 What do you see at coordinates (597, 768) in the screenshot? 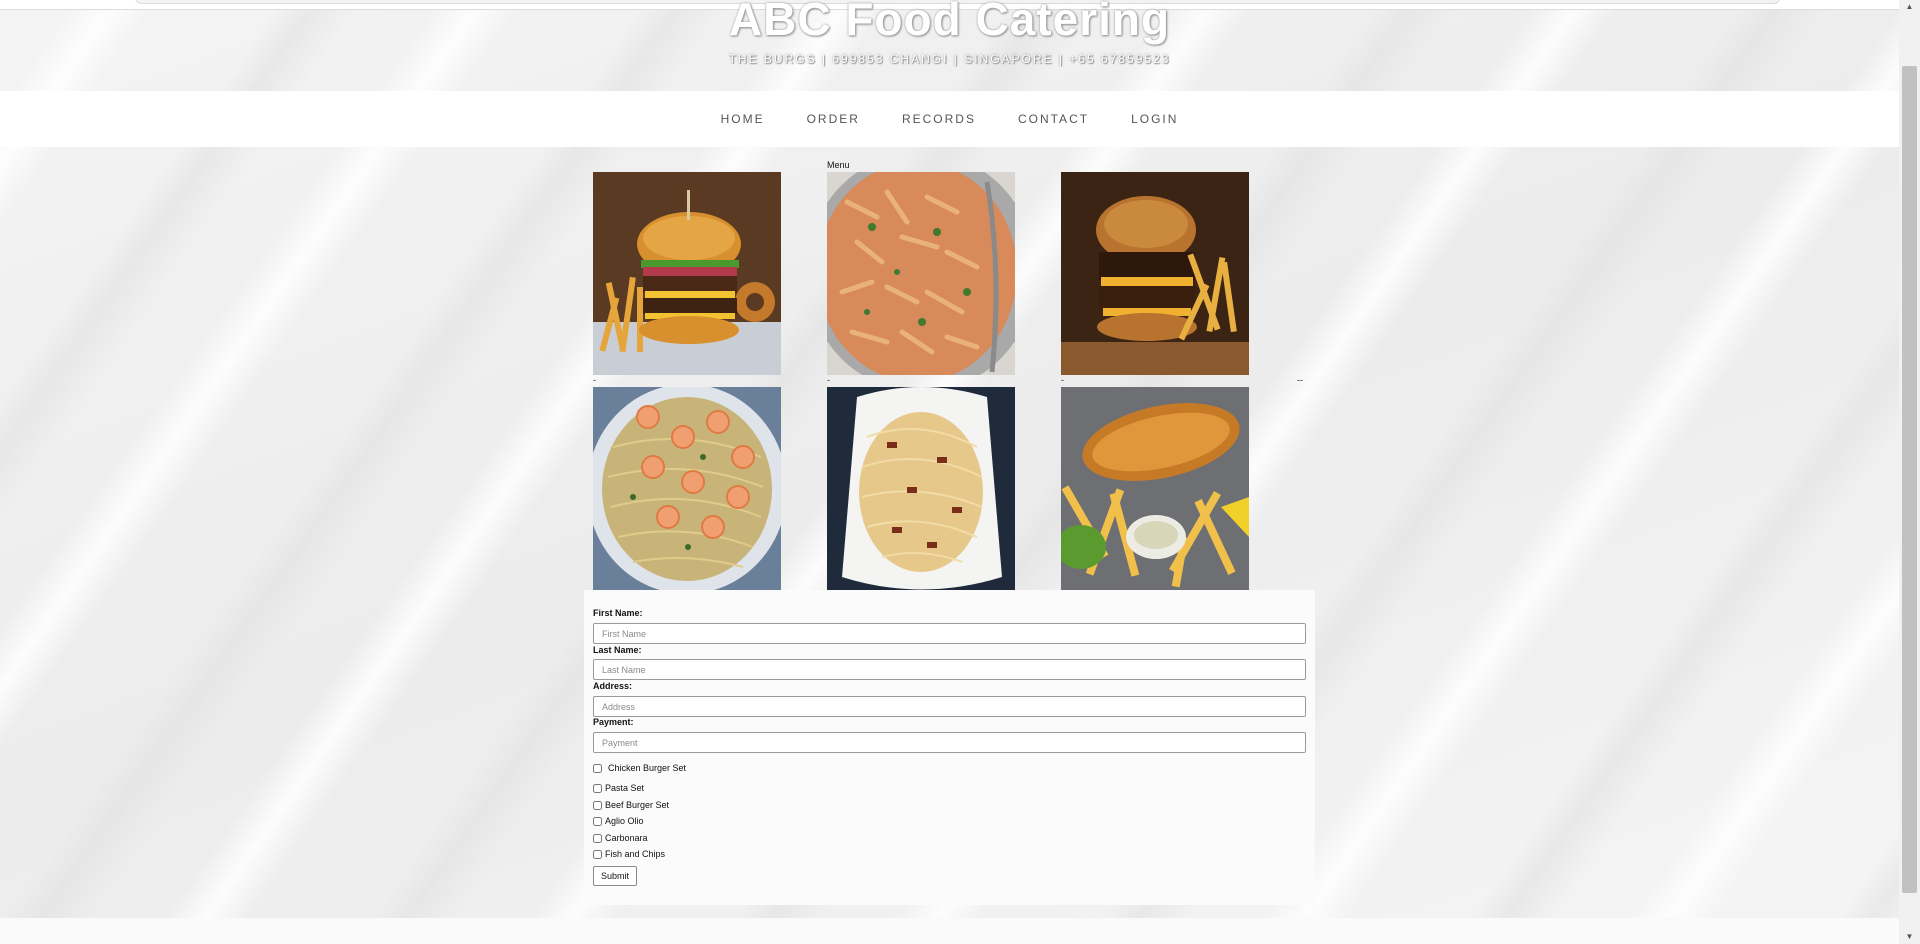
I see `chicken-burger-set-checkbox` at bounding box center [597, 768].